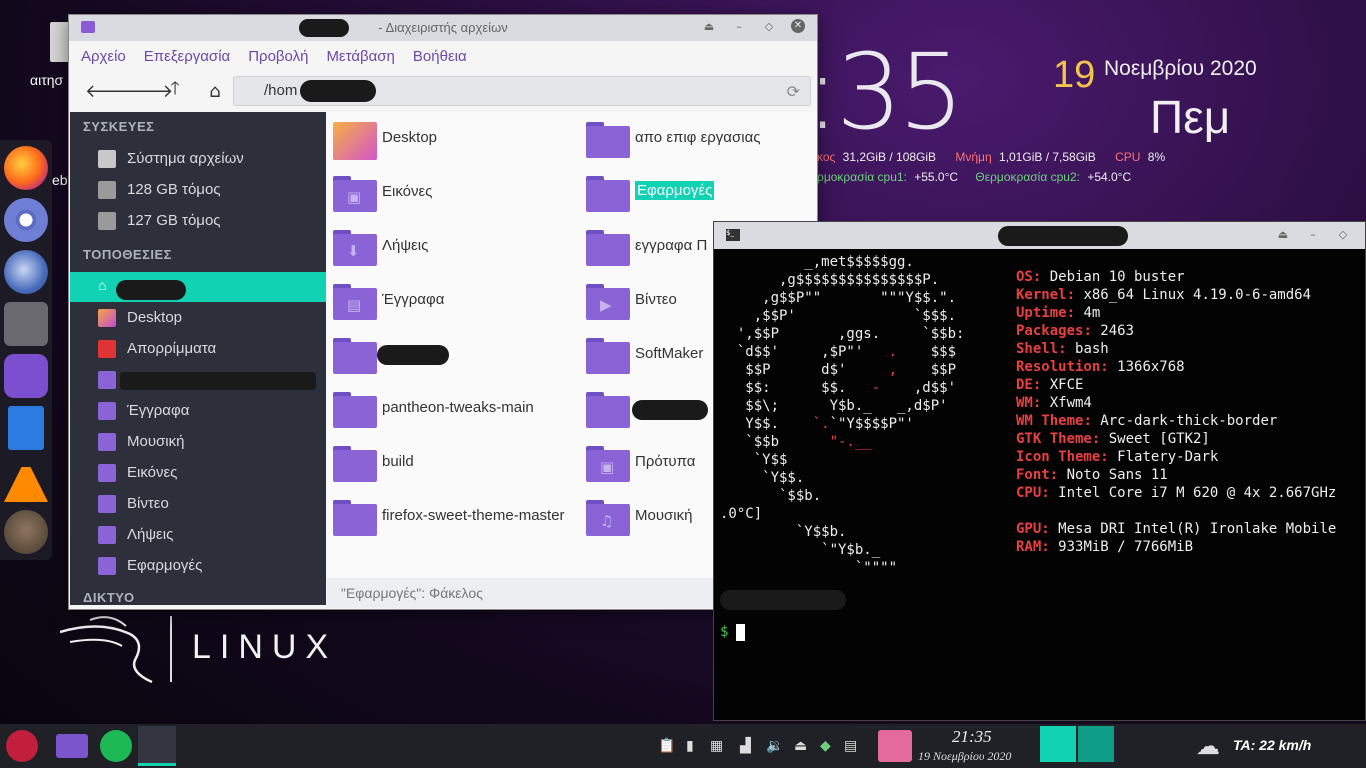 The image size is (1366, 768). What do you see at coordinates (60, 180) in the screenshot?
I see `desktop-file-label-2: eb` at bounding box center [60, 180].